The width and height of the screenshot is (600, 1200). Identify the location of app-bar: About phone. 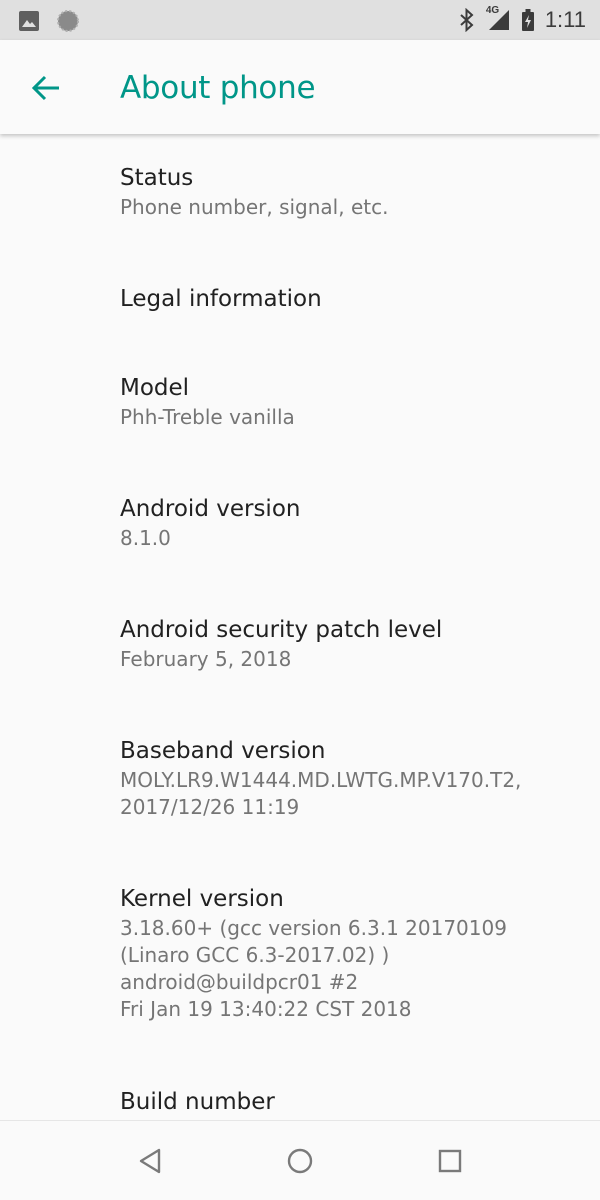
(300, 87).